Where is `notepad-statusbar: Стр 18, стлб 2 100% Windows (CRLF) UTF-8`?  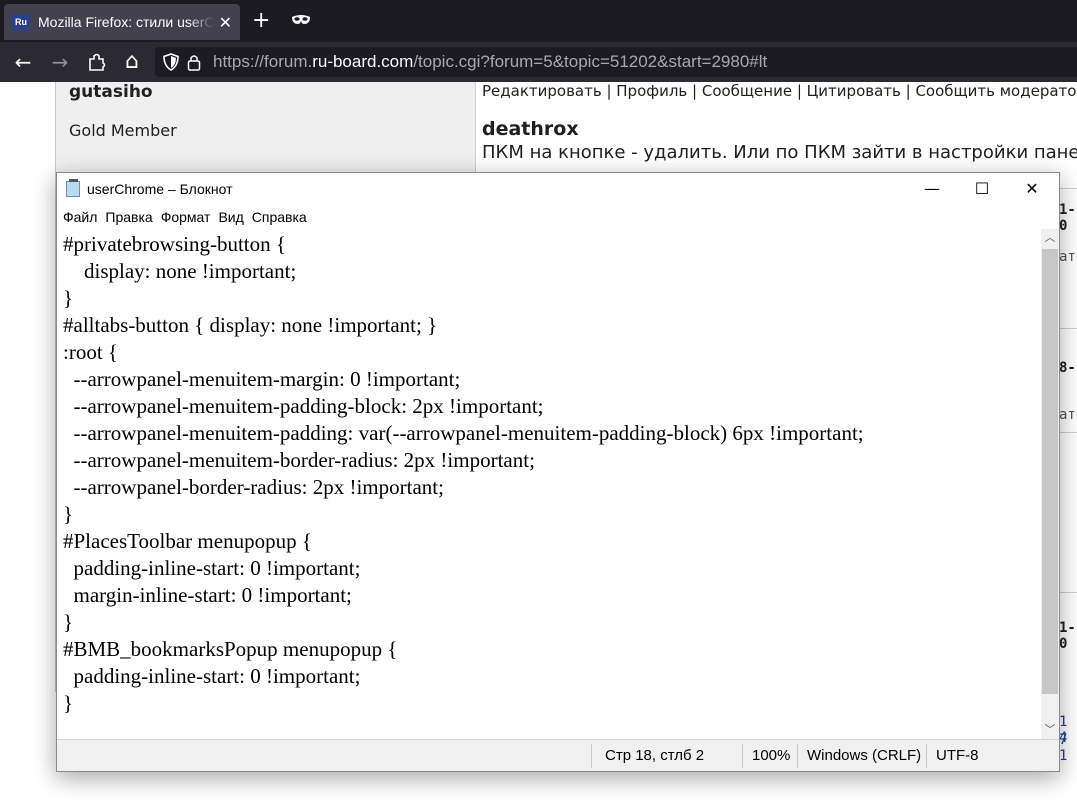
notepad-statusbar: Стр 18, стлб 2 100% Windows (CRLF) UTF-8 is located at coordinates (558, 755).